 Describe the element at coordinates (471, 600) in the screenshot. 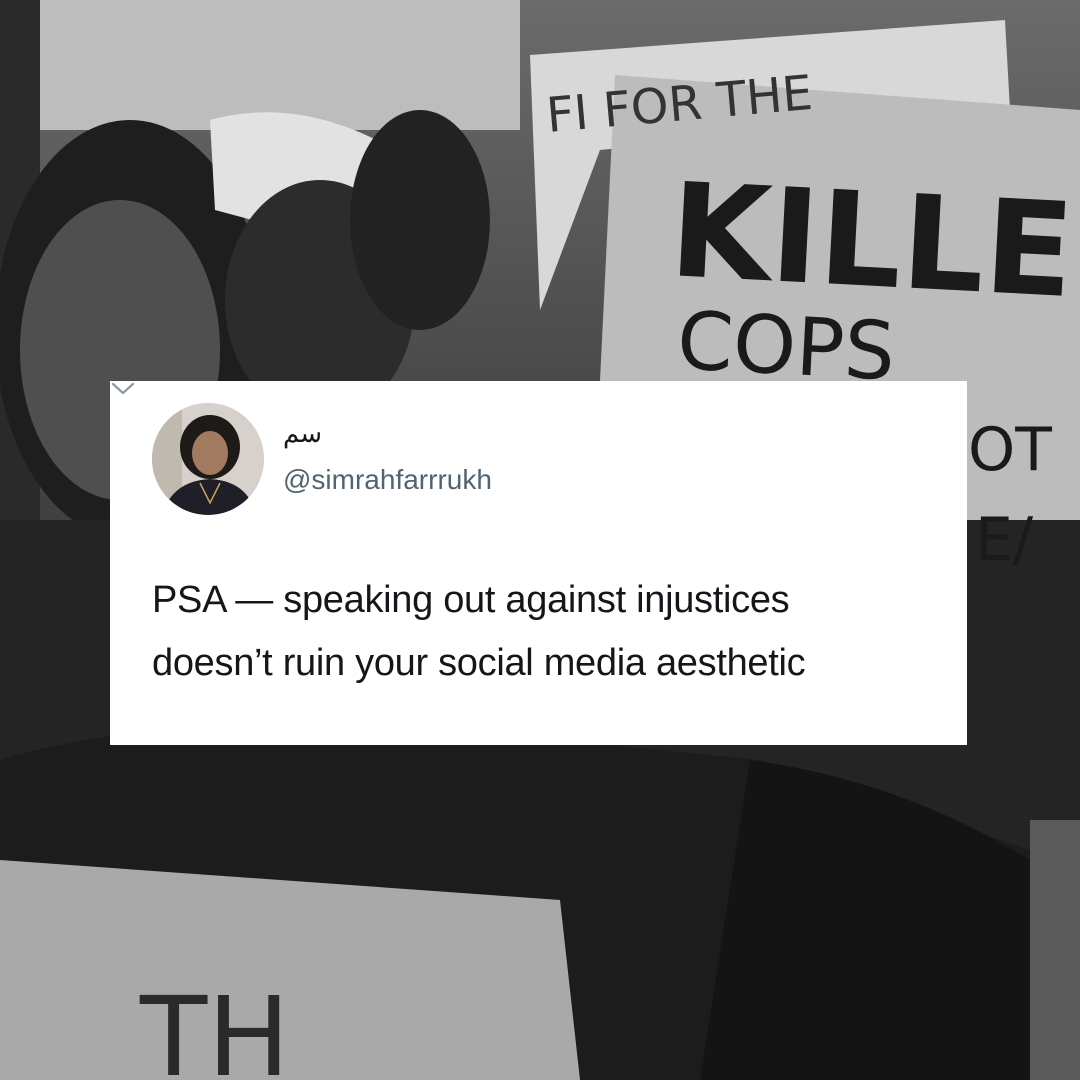

I see `tweet-text-line: PSA — speaking out against injustices` at that location.